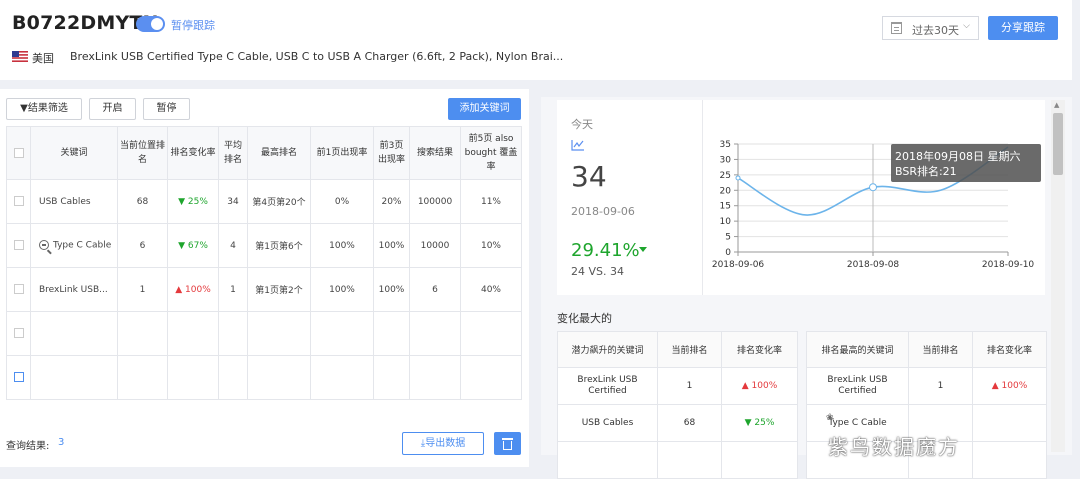 The width and height of the screenshot is (1080, 479). What do you see at coordinates (491, 289) in the screenshot?
I see `also-bought-cell: 40%` at bounding box center [491, 289].